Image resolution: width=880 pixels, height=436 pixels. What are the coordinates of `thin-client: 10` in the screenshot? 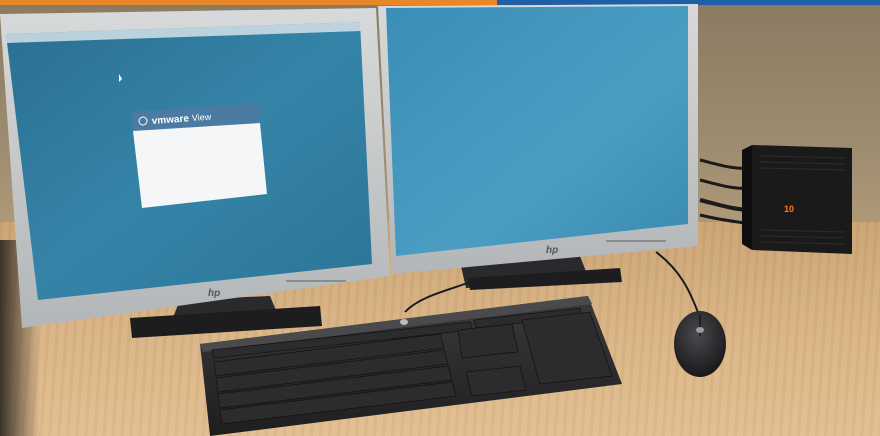 It's located at (797, 199).